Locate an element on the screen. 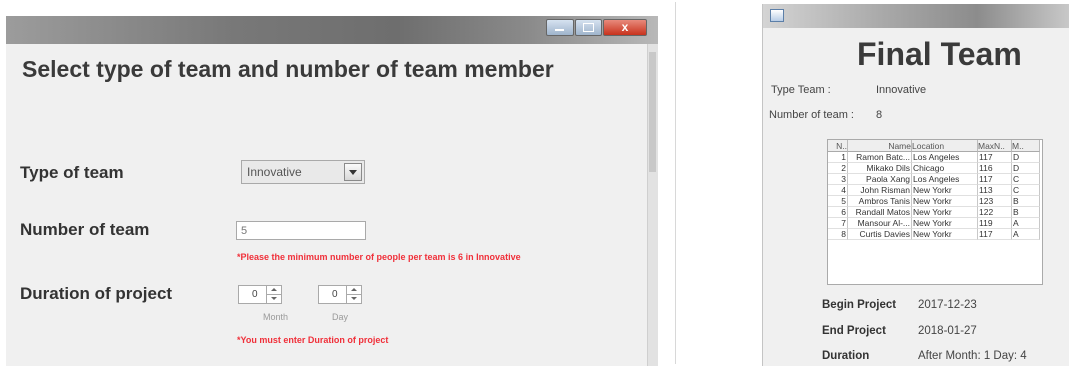  close-icon: x is located at coordinates (625, 27).